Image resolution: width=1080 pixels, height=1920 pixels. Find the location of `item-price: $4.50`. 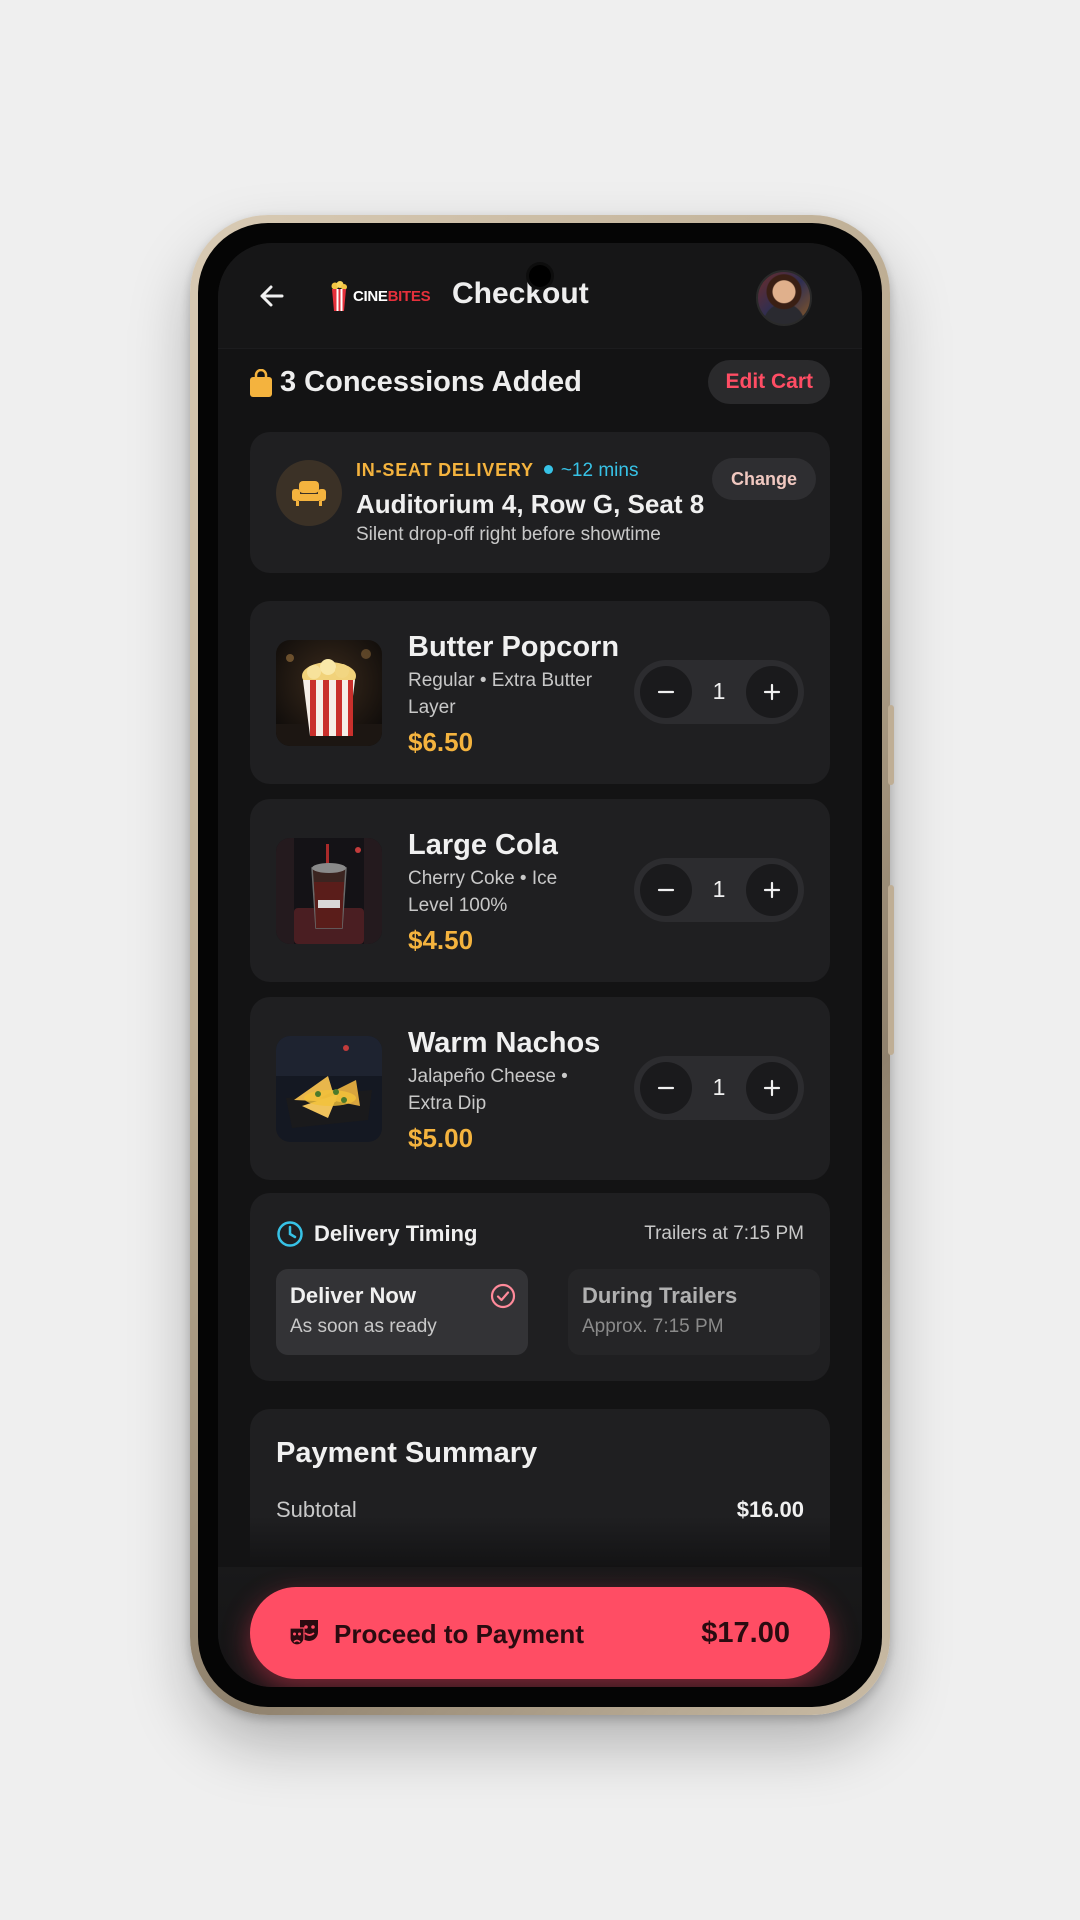

item-price: $4.50 is located at coordinates (441, 940).